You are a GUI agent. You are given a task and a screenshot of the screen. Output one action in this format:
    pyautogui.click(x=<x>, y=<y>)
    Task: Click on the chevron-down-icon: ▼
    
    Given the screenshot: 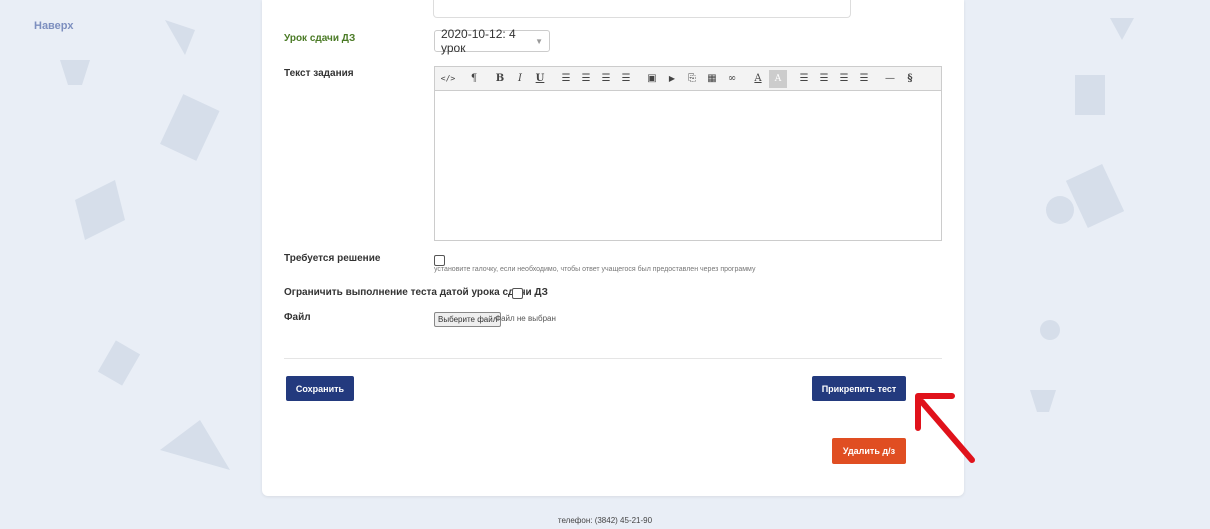 What is the action you would take?
    pyautogui.click(x=539, y=41)
    